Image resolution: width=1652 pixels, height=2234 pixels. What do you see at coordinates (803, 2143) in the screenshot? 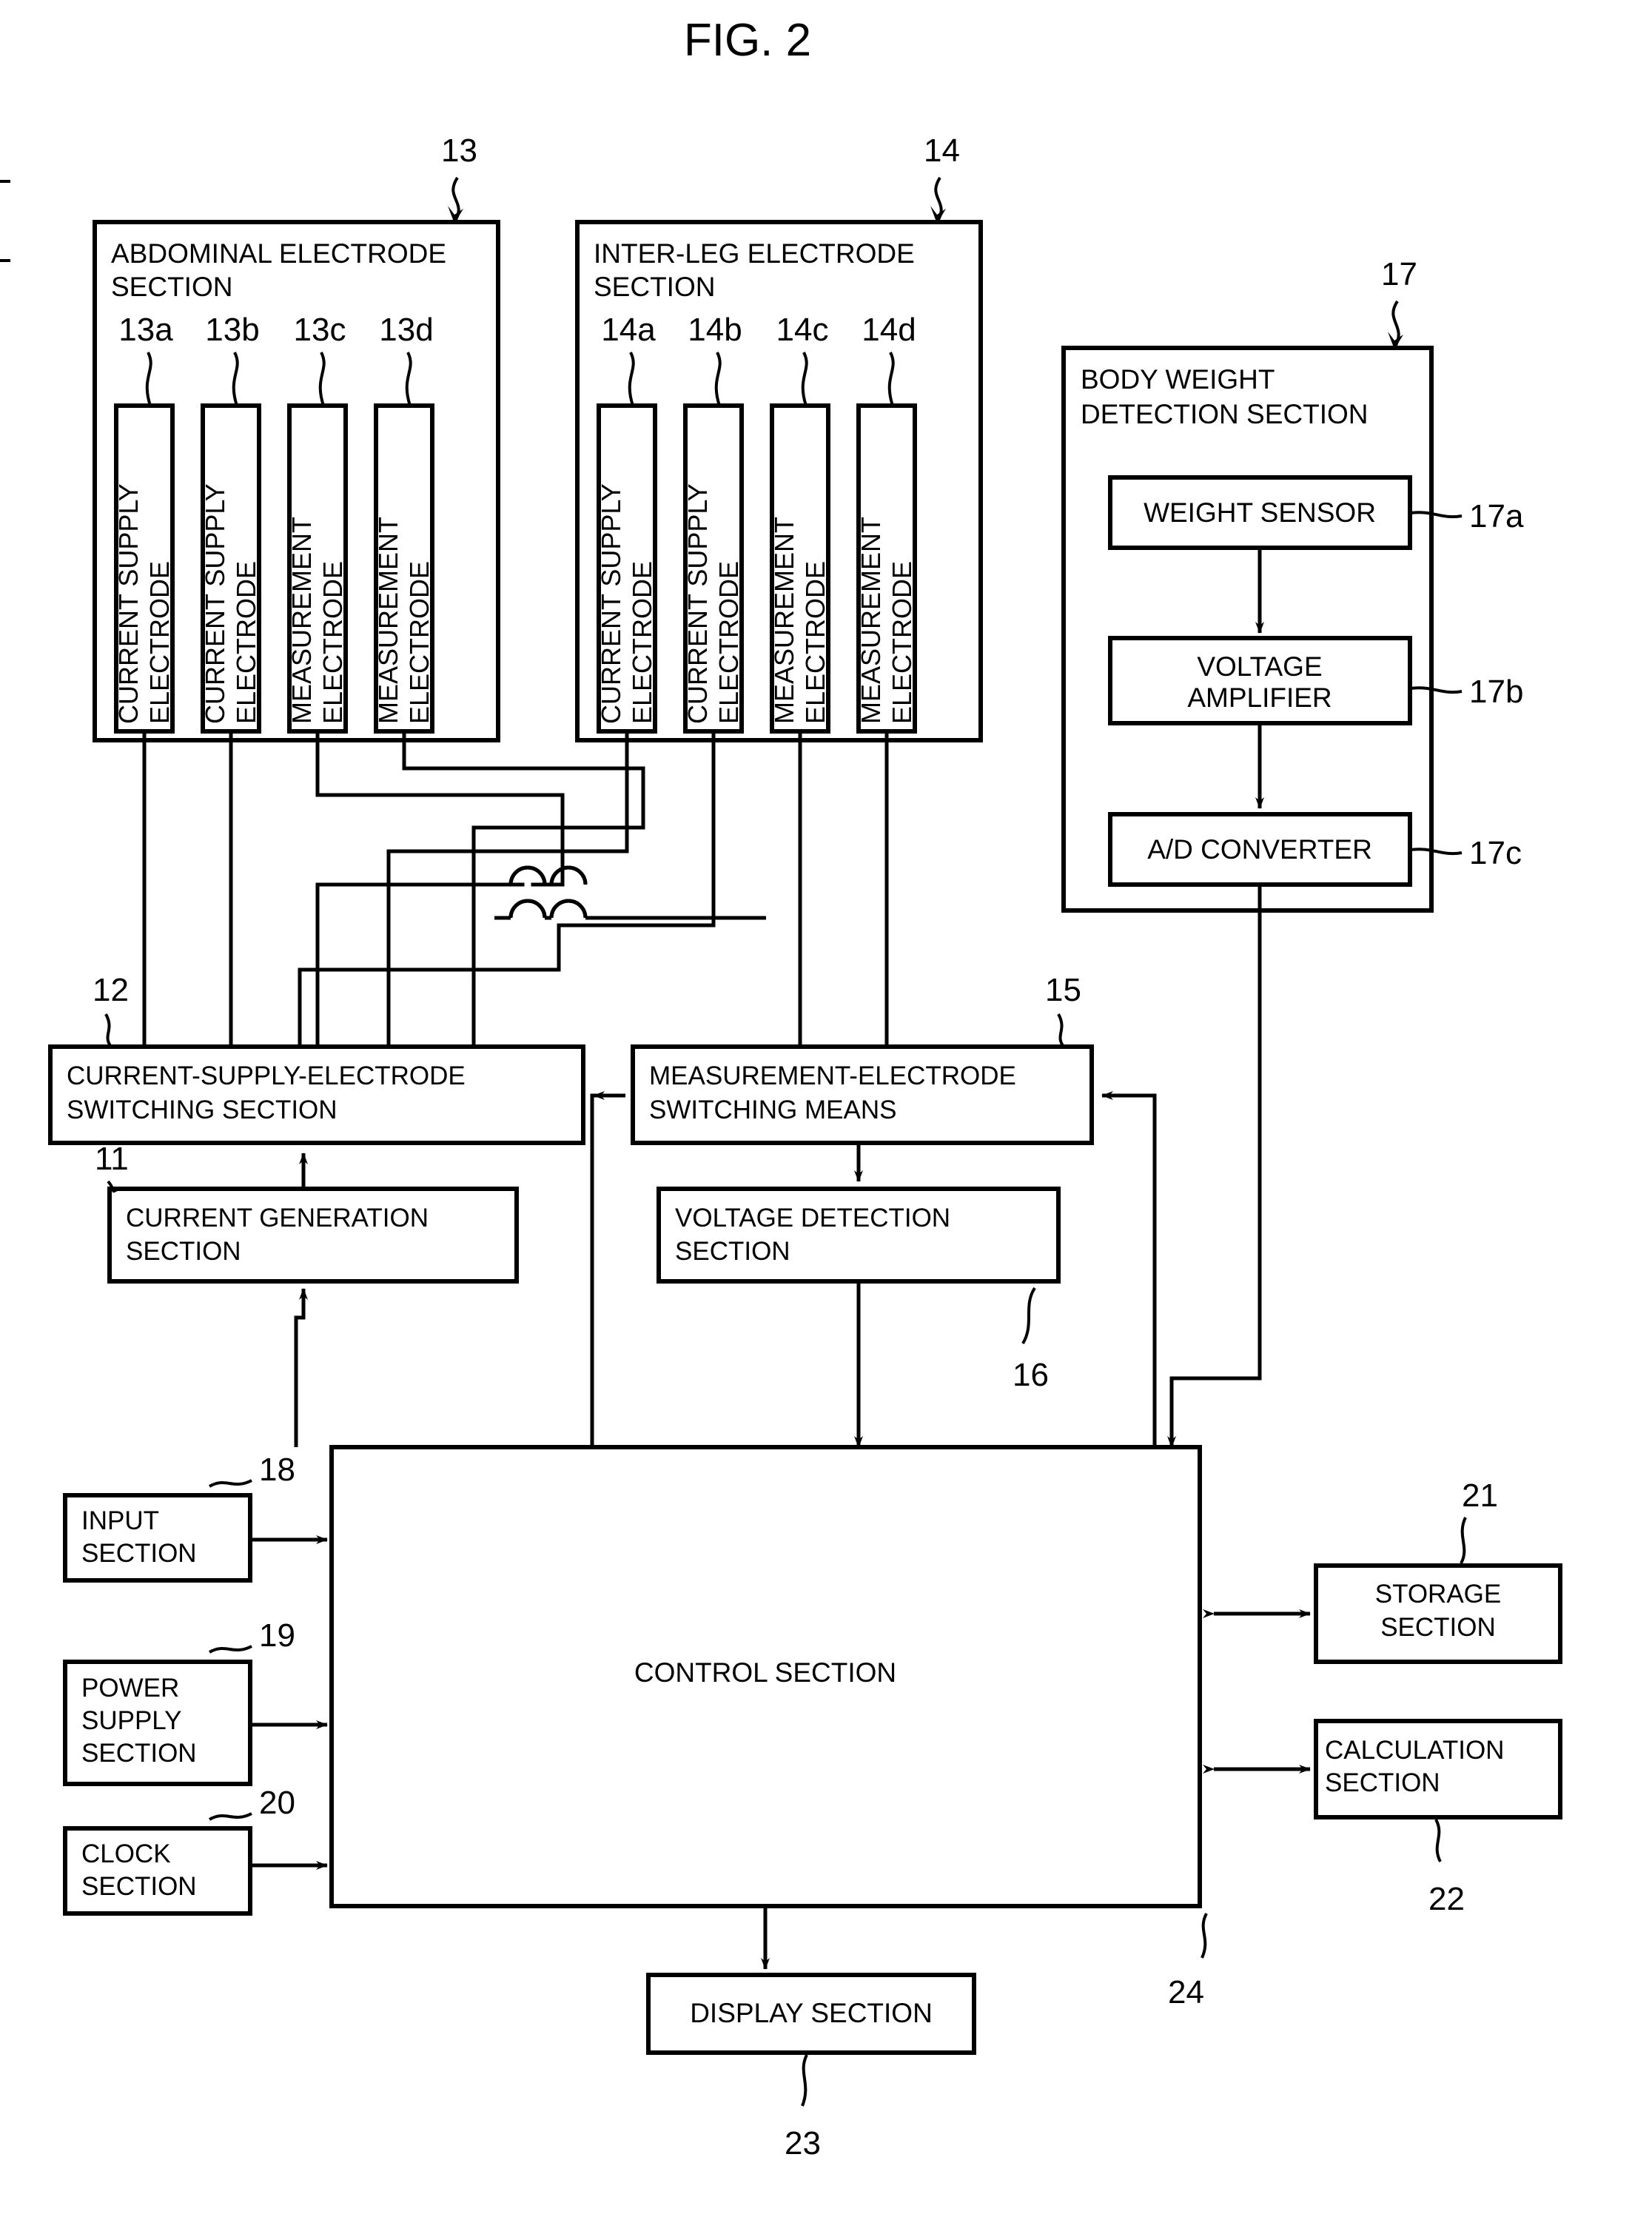
I see `ref-23-label: 23` at bounding box center [803, 2143].